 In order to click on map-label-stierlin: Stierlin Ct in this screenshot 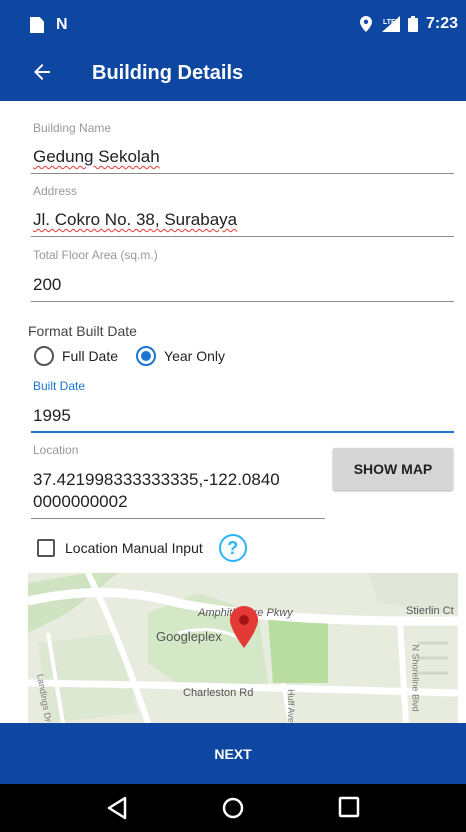, I will do `click(430, 611)`.